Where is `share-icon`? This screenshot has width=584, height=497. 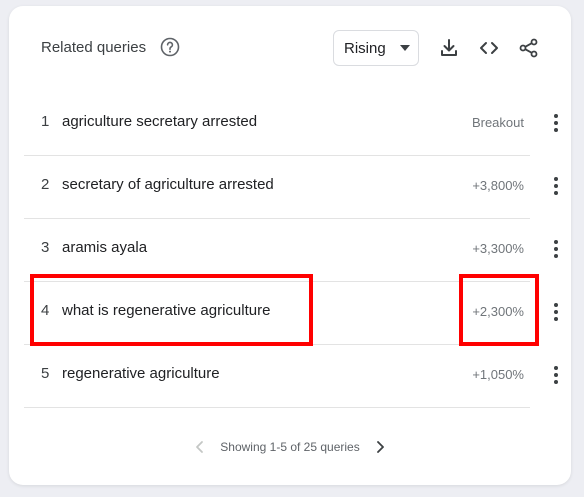
share-icon is located at coordinates (529, 48).